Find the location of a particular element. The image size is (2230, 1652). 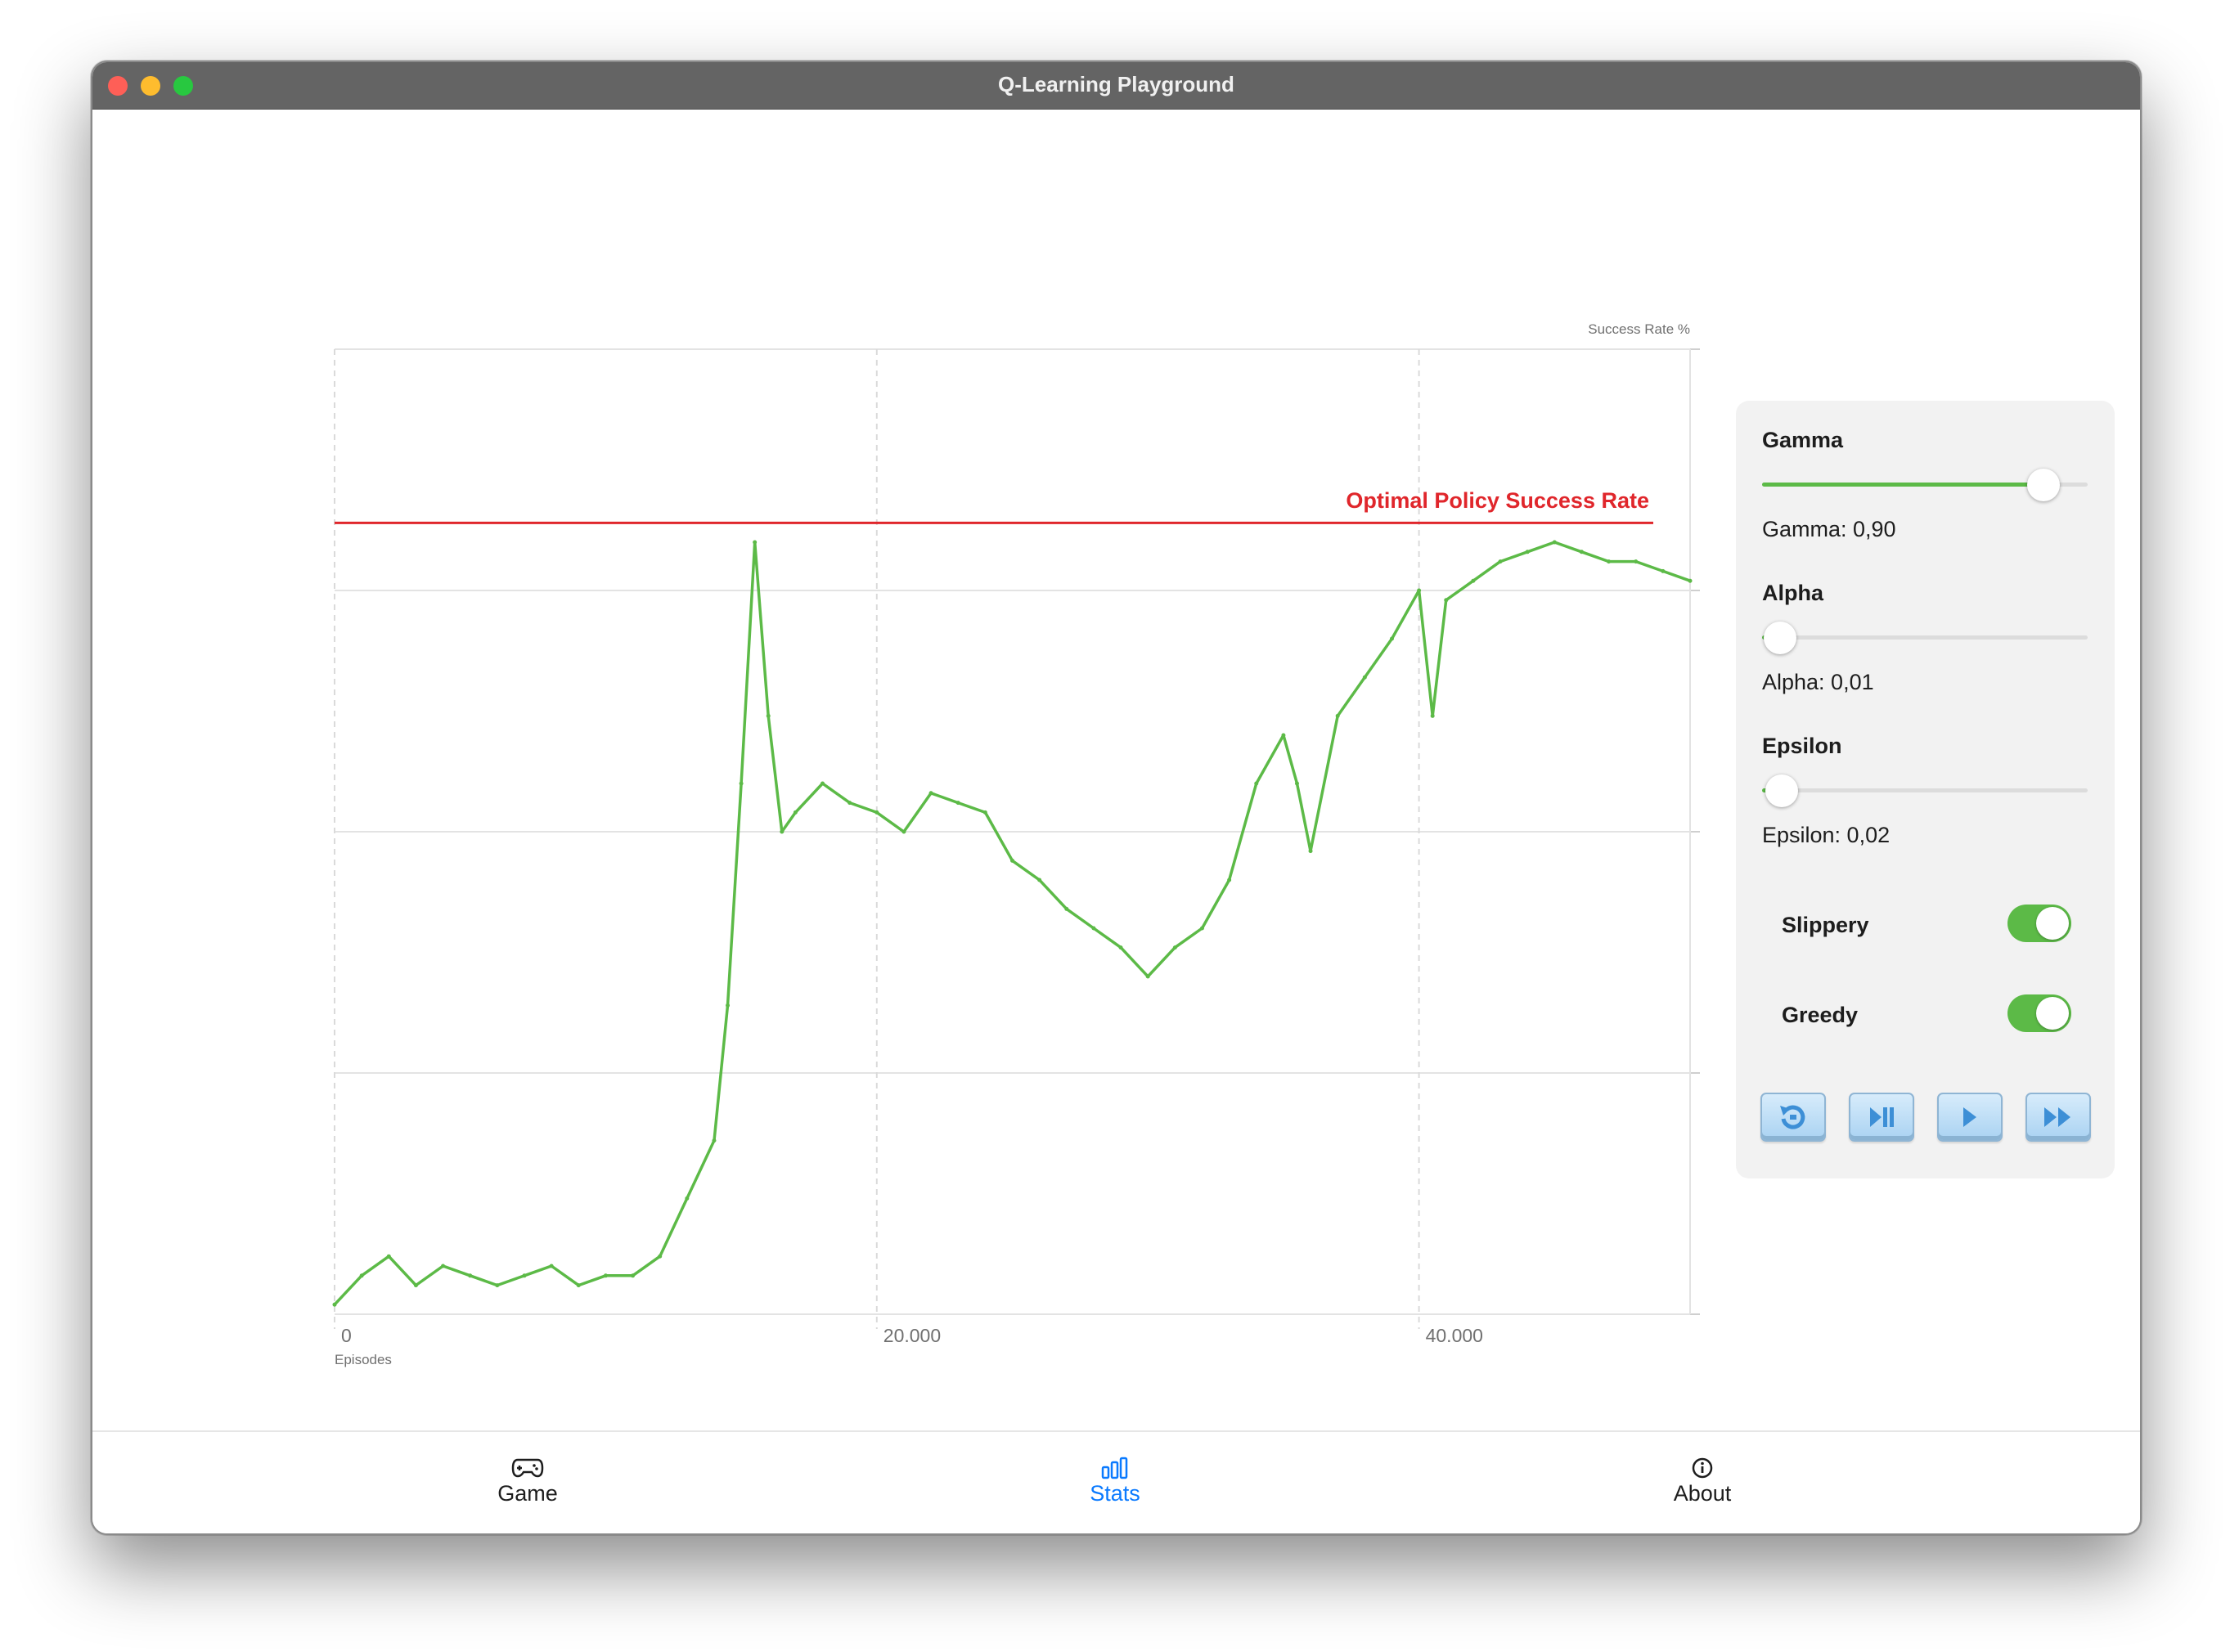

step-icon is located at coordinates (1882, 1117).